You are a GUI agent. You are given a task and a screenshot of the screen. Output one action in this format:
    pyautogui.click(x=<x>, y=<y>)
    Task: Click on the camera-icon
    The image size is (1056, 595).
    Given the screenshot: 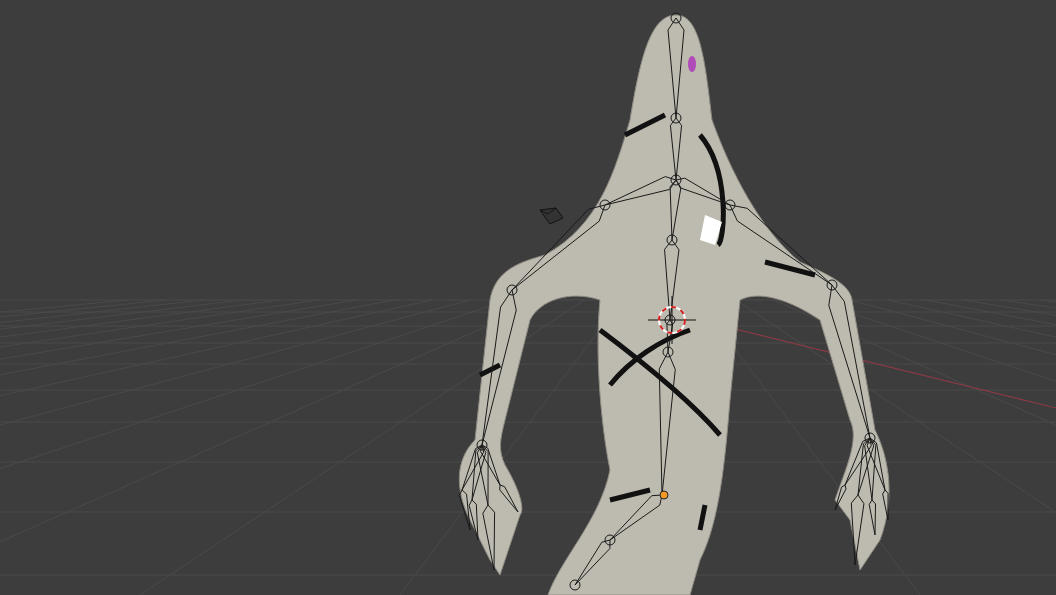 What is the action you would take?
    pyautogui.click(x=551, y=216)
    